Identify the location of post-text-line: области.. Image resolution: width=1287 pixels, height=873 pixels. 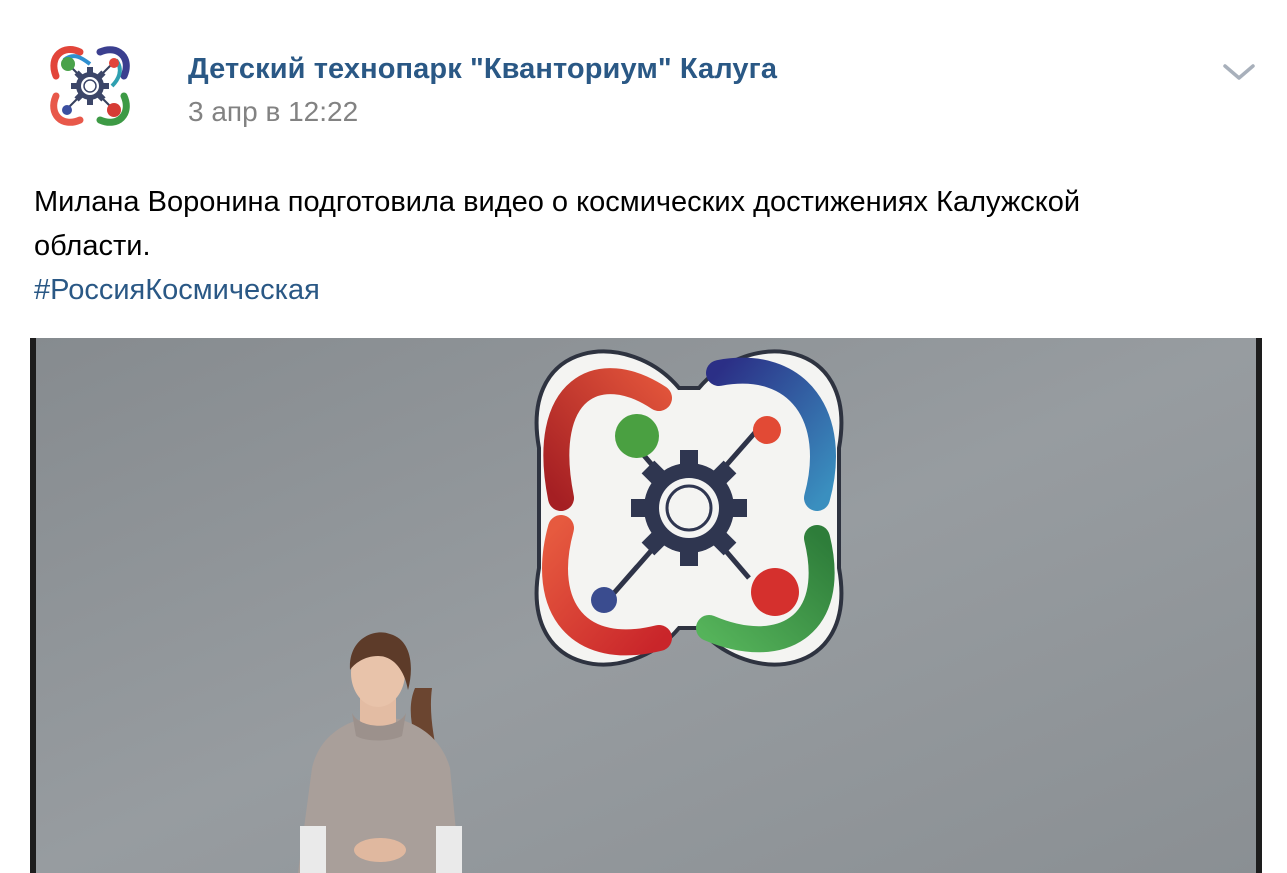
(92, 246).